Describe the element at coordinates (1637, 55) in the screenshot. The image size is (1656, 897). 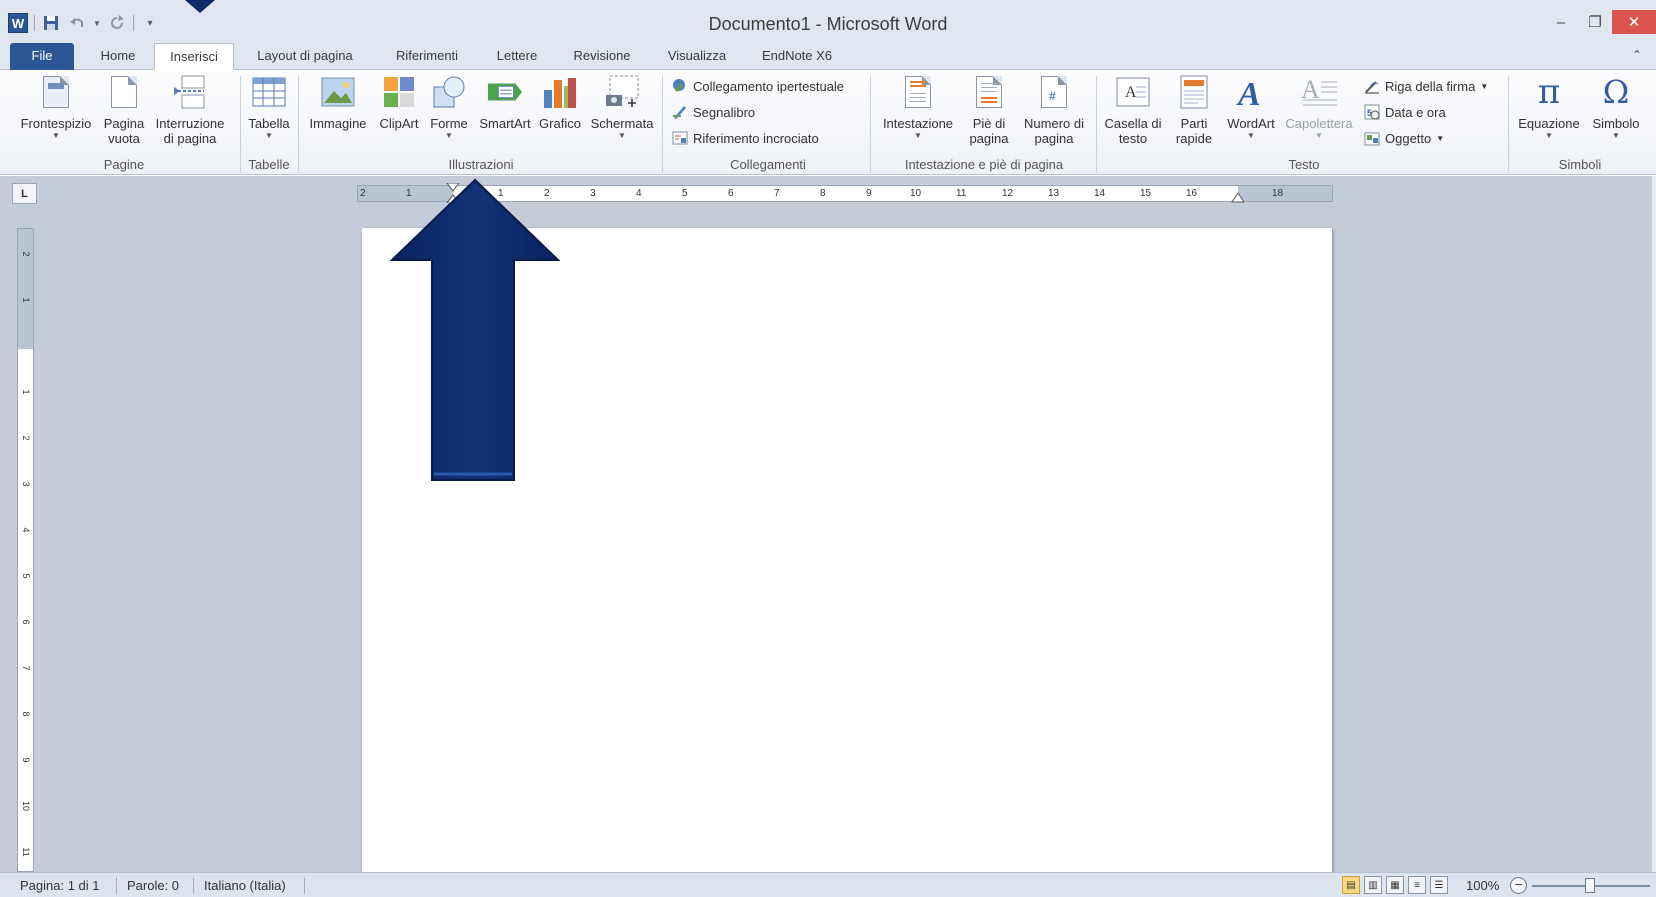
I see `ribbon-minimize-icon: ⌃` at that location.